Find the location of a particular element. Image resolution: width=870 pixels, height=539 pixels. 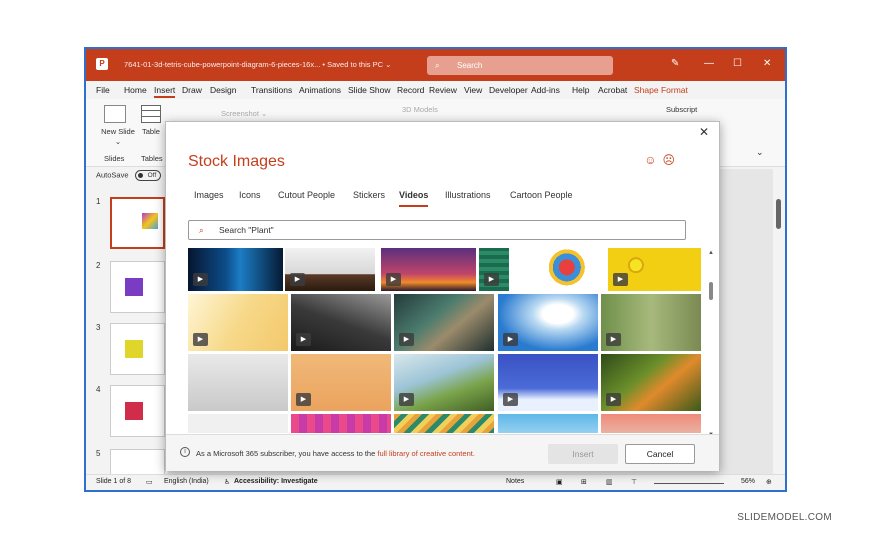

slideshow-icon: ⊤ is located at coordinates (634, 482).